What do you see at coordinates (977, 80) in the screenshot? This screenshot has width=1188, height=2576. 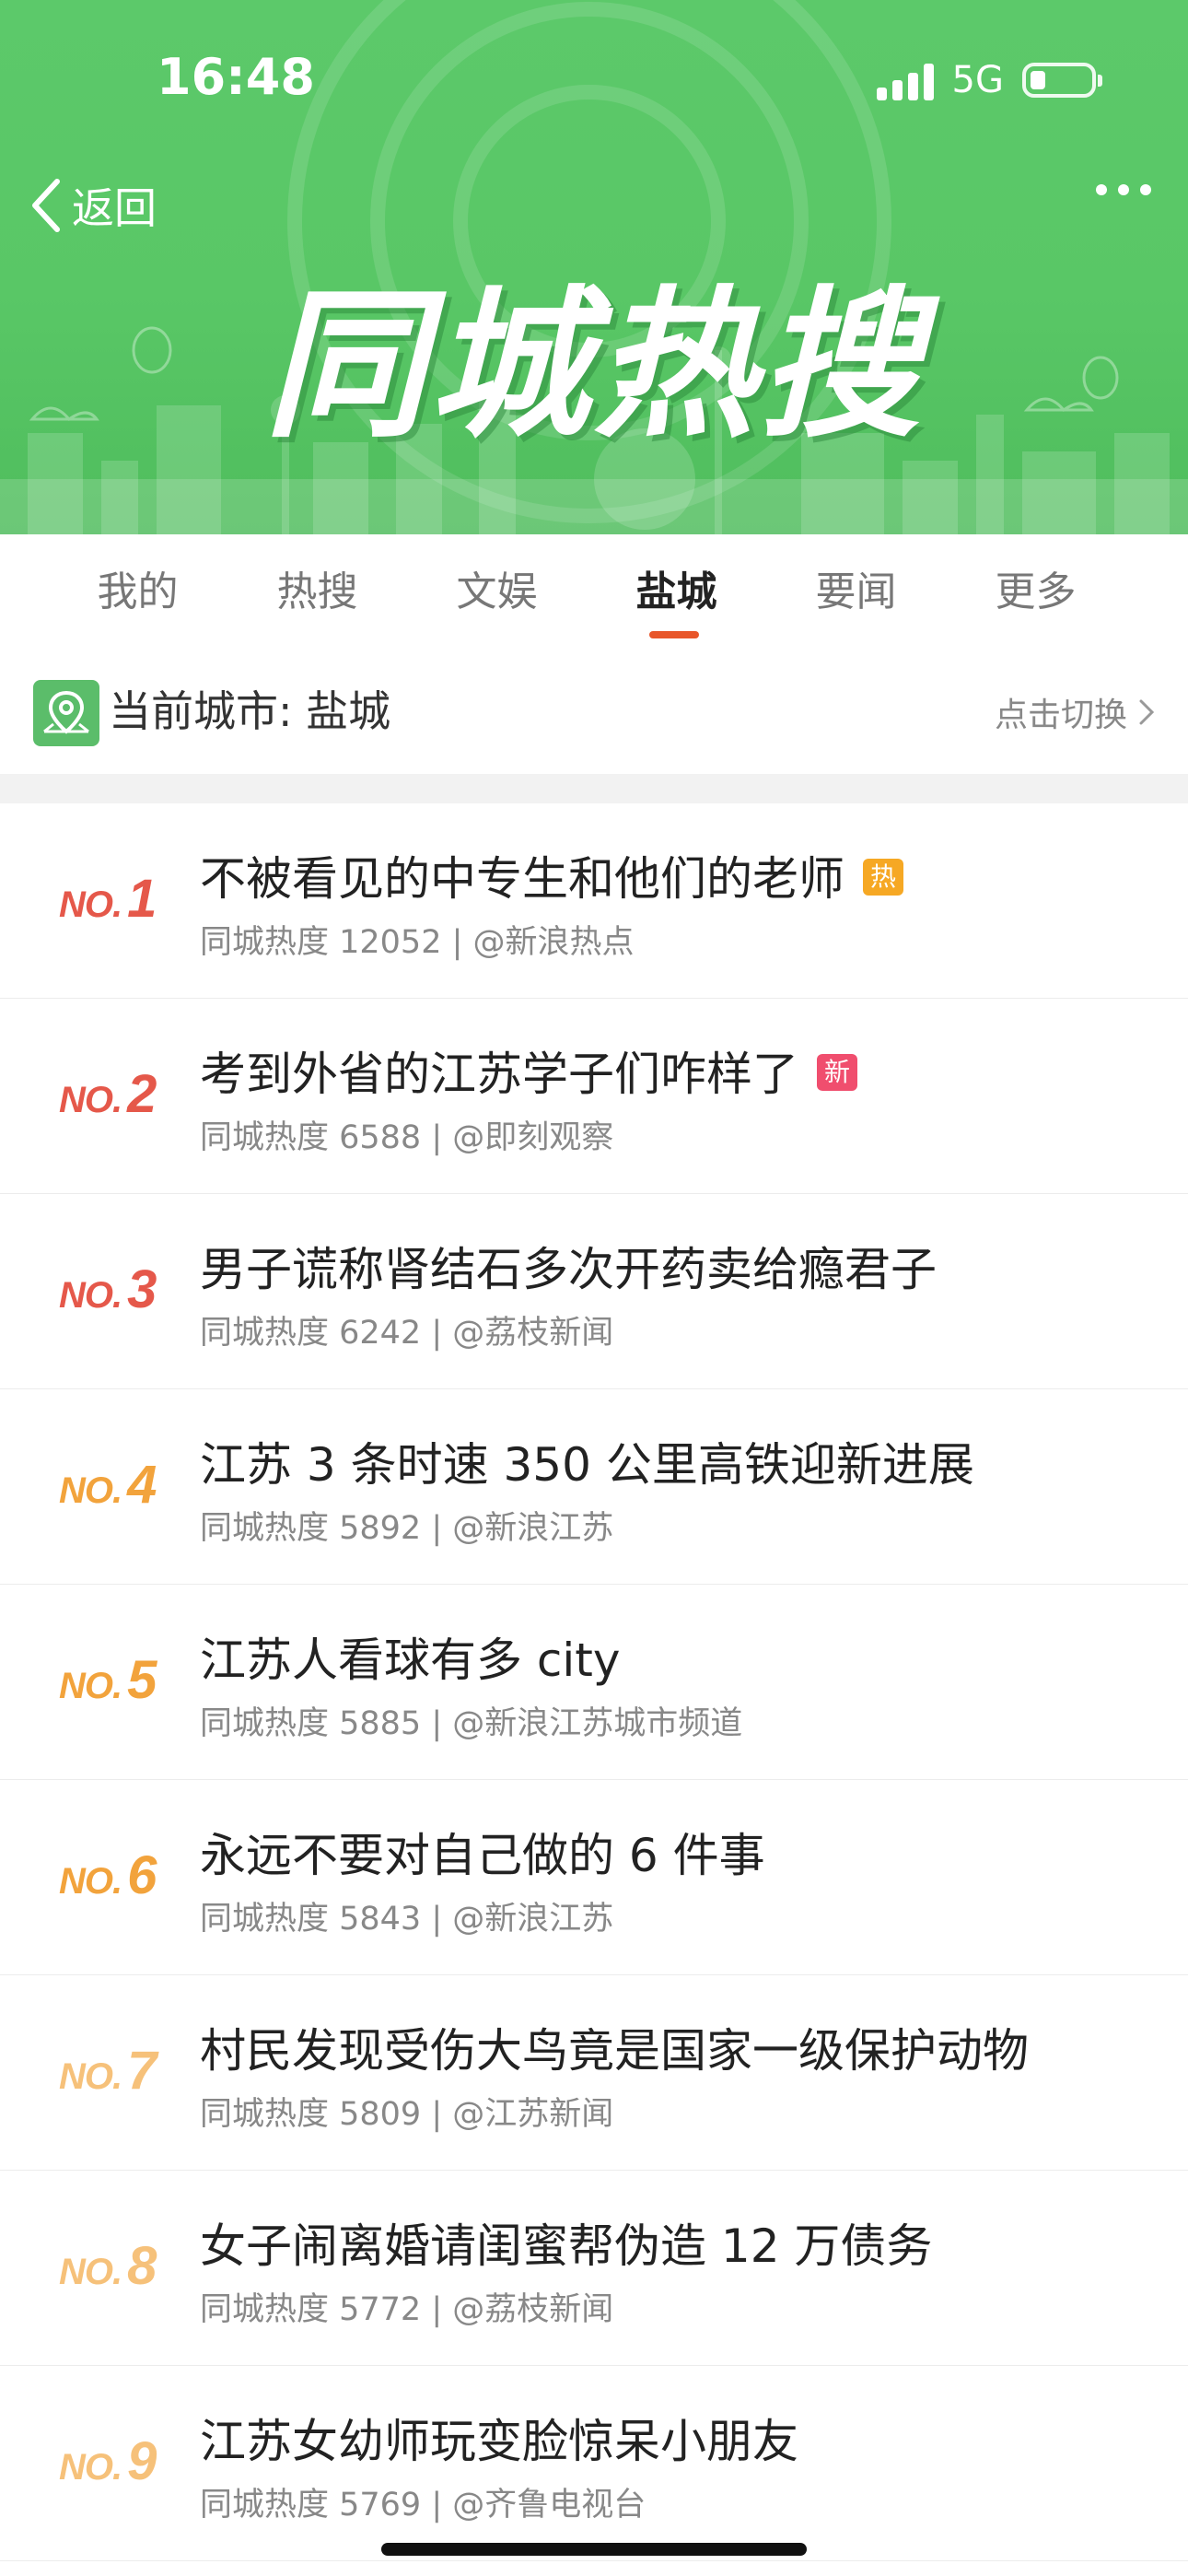 I see `network-type-label: 5G` at bounding box center [977, 80].